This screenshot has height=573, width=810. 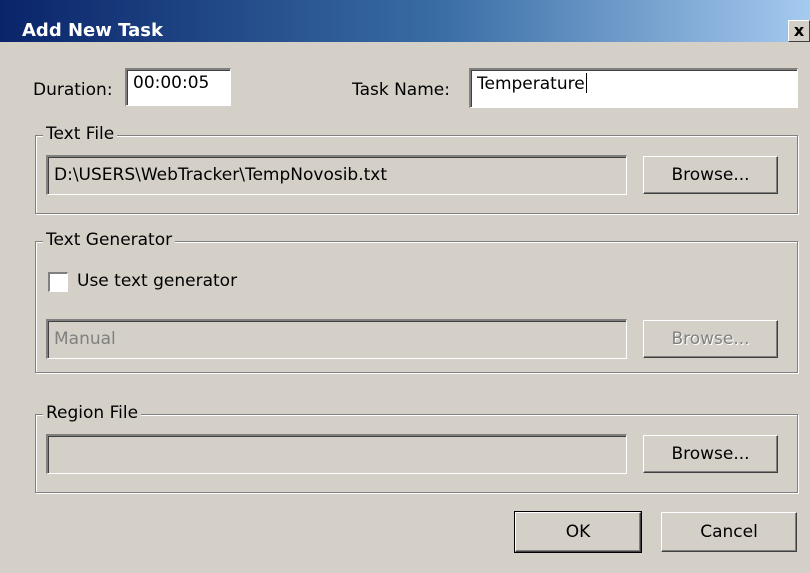 I want to click on ok-label: OK, so click(x=578, y=532).